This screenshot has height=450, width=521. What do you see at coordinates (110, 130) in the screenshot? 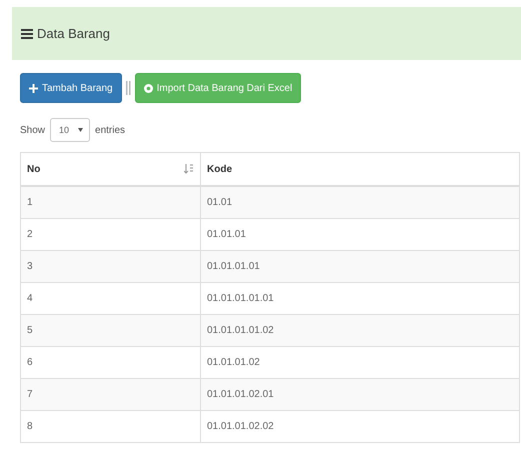
I see `entries-label: entries` at bounding box center [110, 130].